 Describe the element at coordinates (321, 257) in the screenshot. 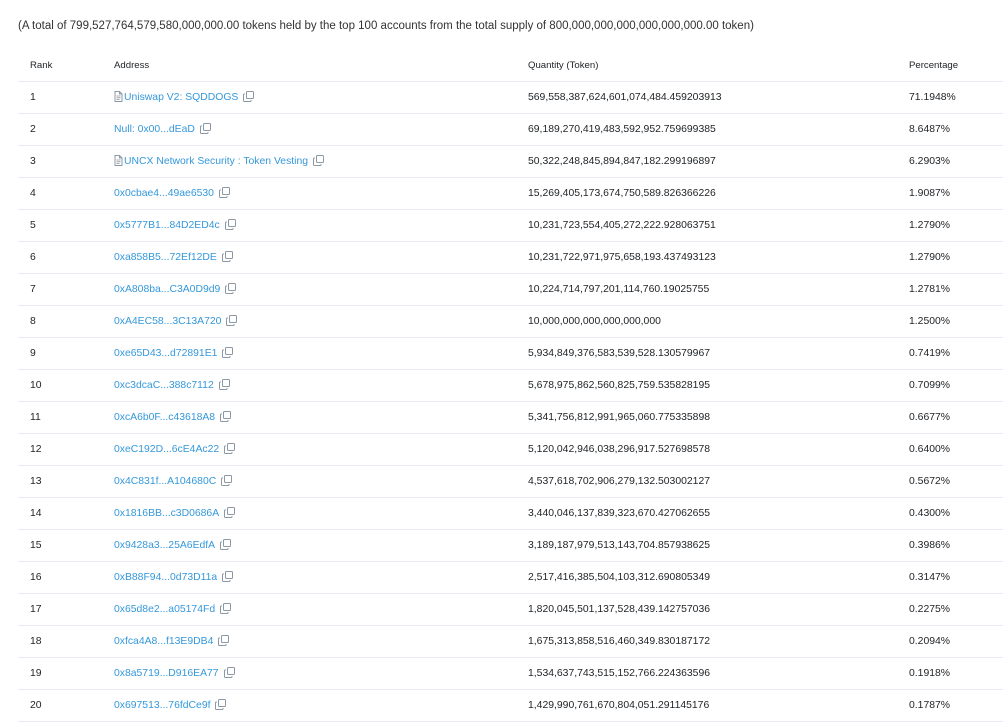

I see `address-cell: 0xa858B5...72Ef12DE` at that location.